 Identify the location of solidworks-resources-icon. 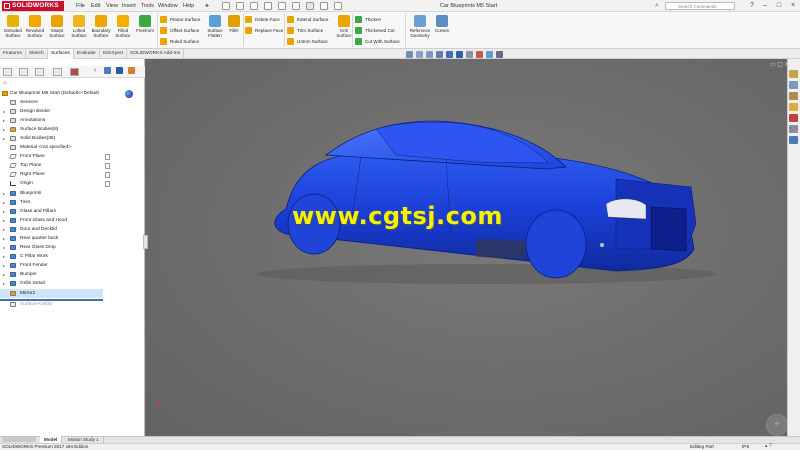
(793, 74).